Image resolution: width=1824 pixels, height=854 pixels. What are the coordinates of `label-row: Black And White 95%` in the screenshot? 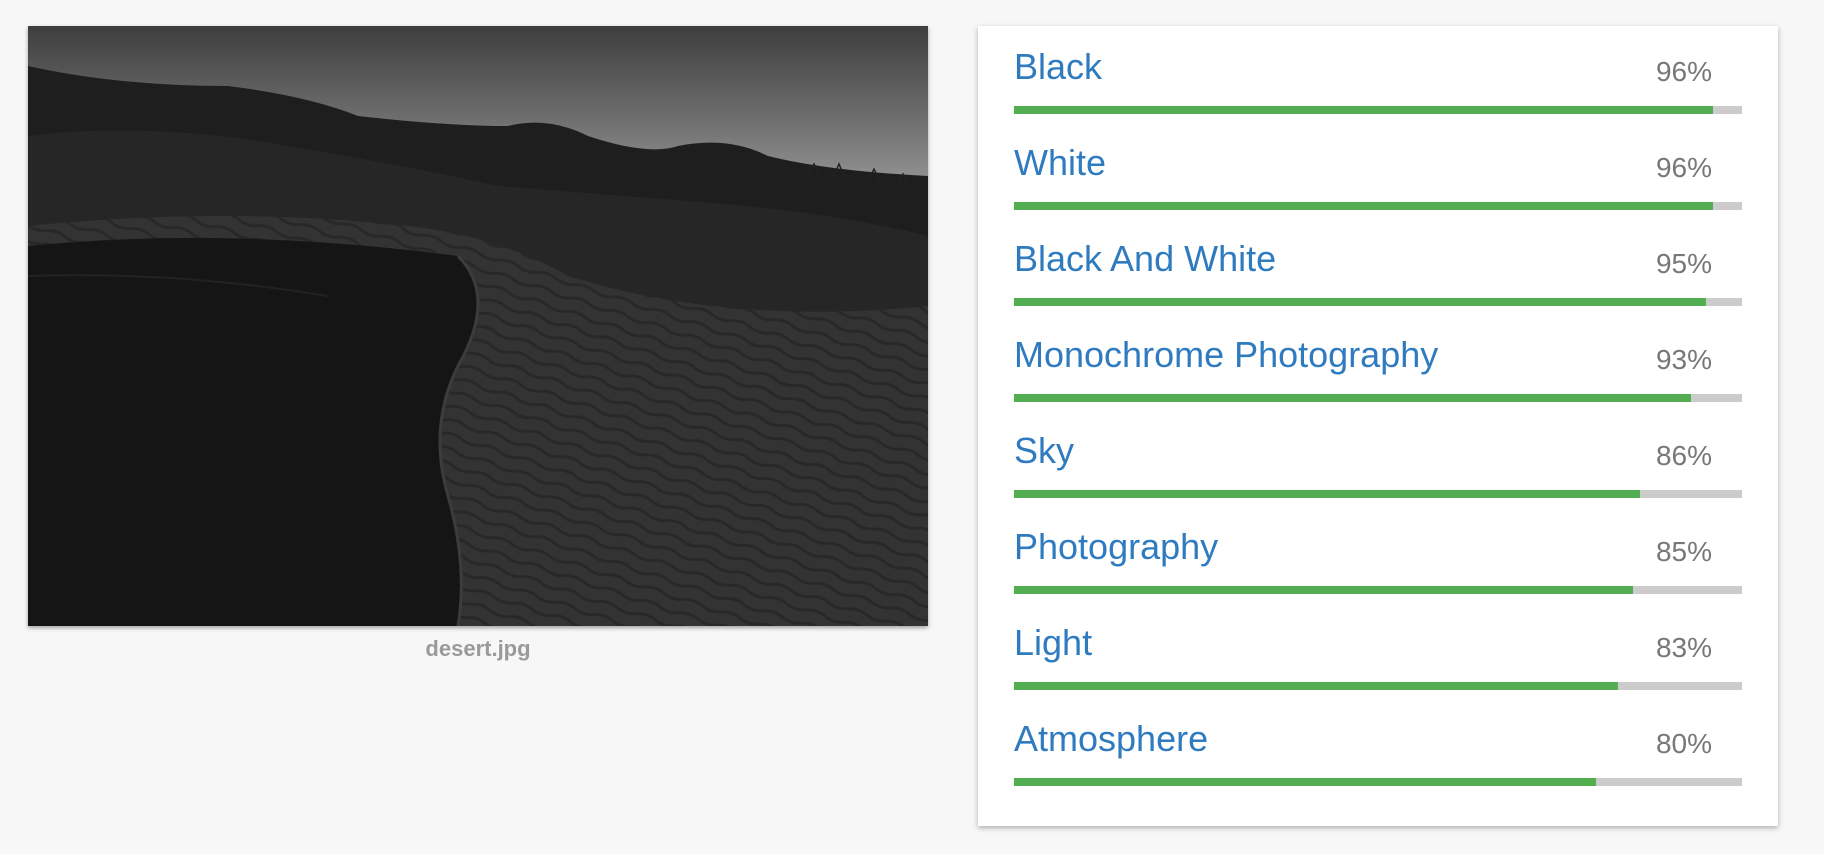 It's located at (1378, 266).